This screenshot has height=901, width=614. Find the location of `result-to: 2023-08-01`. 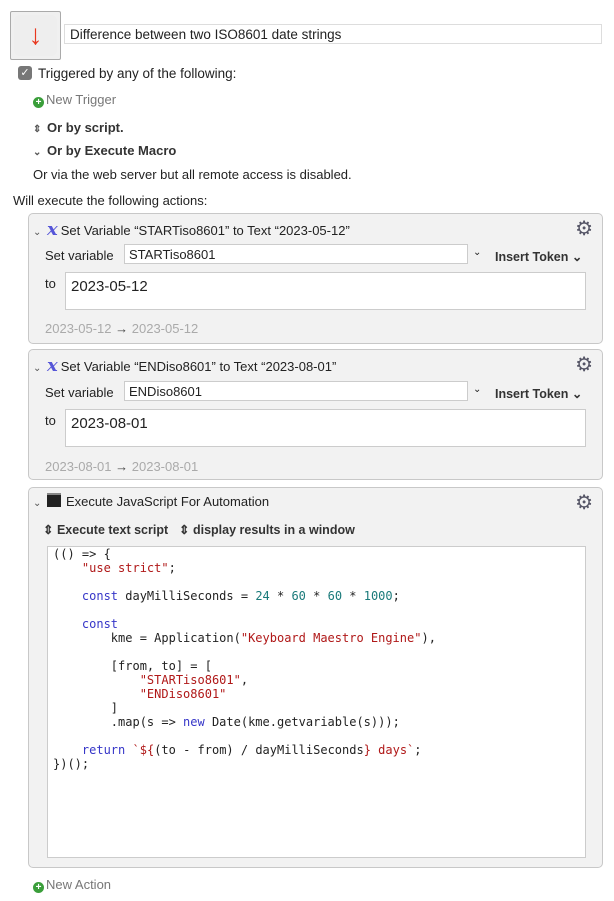

result-to: 2023-08-01 is located at coordinates (165, 466).